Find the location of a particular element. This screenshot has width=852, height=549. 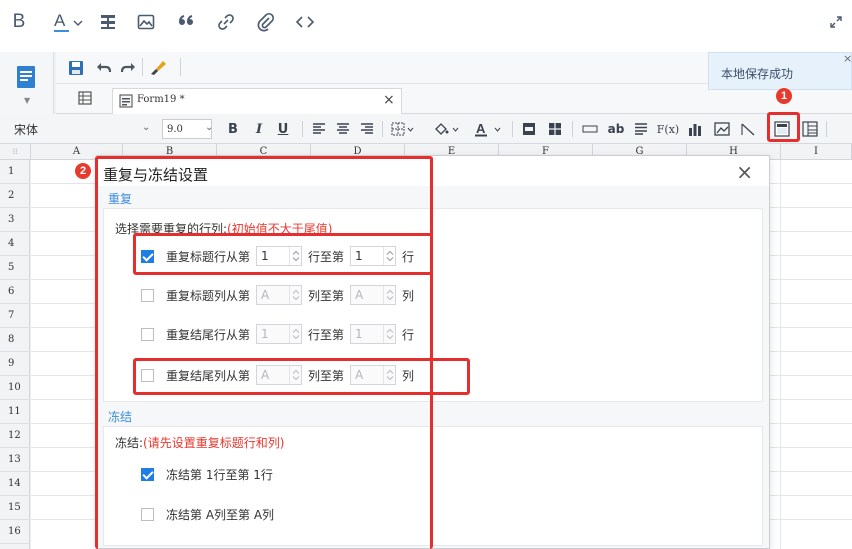

font-family-select: 宋体 is located at coordinates (85, 129).